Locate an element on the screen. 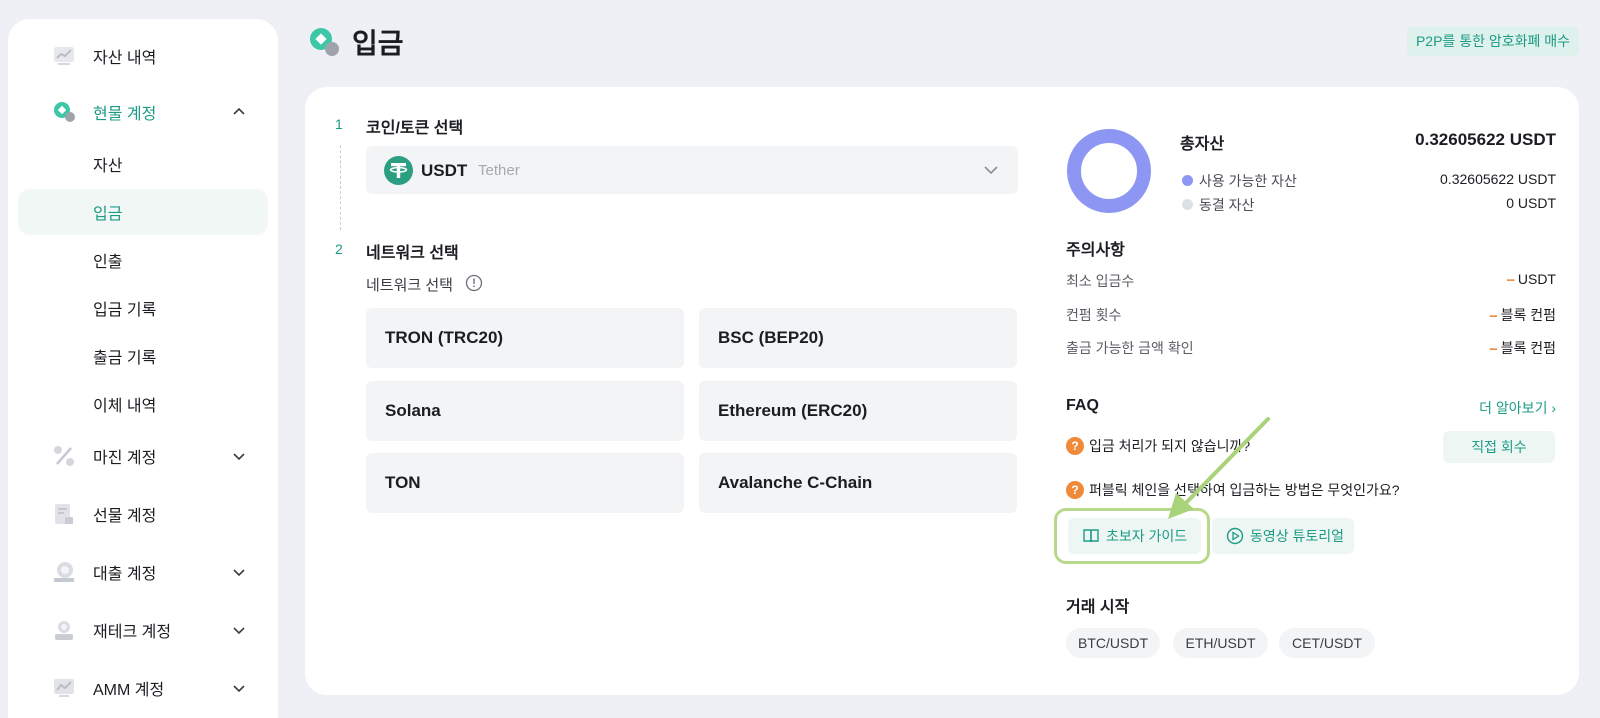  network-option-ton: TON is located at coordinates (525, 483).